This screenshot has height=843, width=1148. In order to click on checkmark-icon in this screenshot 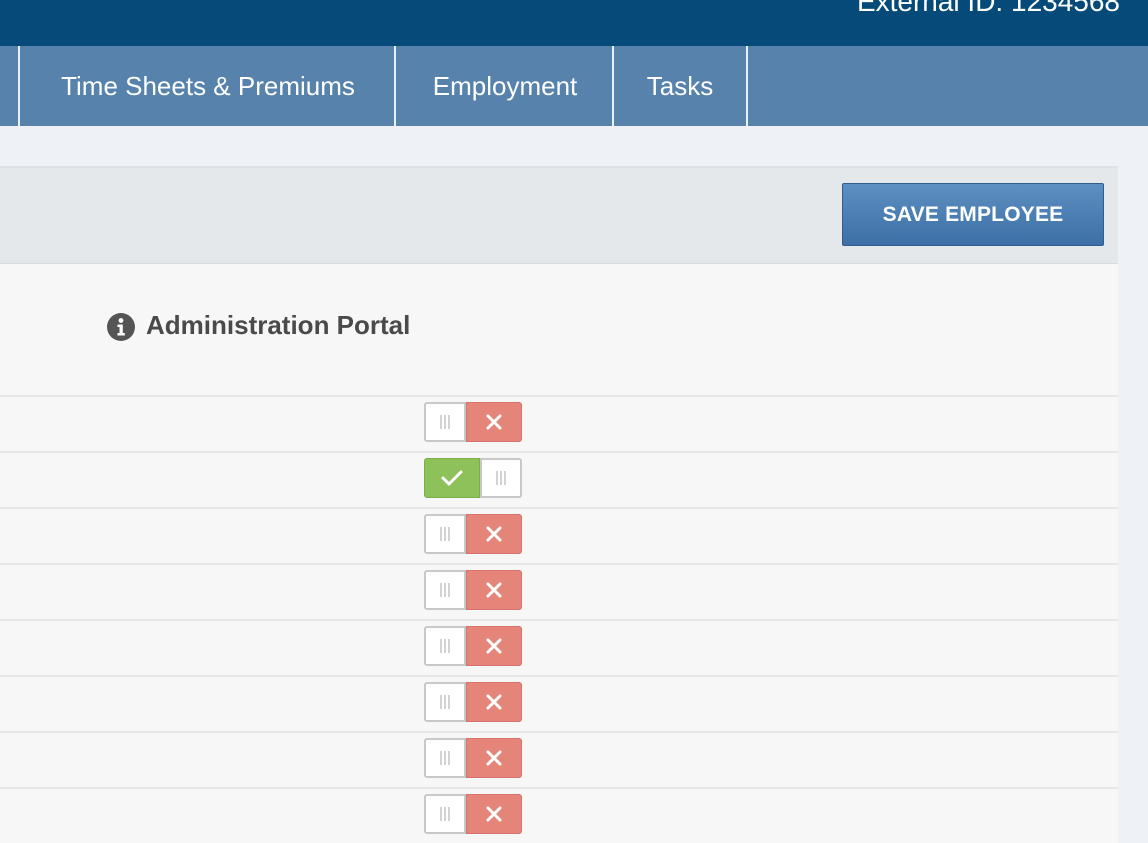, I will do `click(452, 478)`.